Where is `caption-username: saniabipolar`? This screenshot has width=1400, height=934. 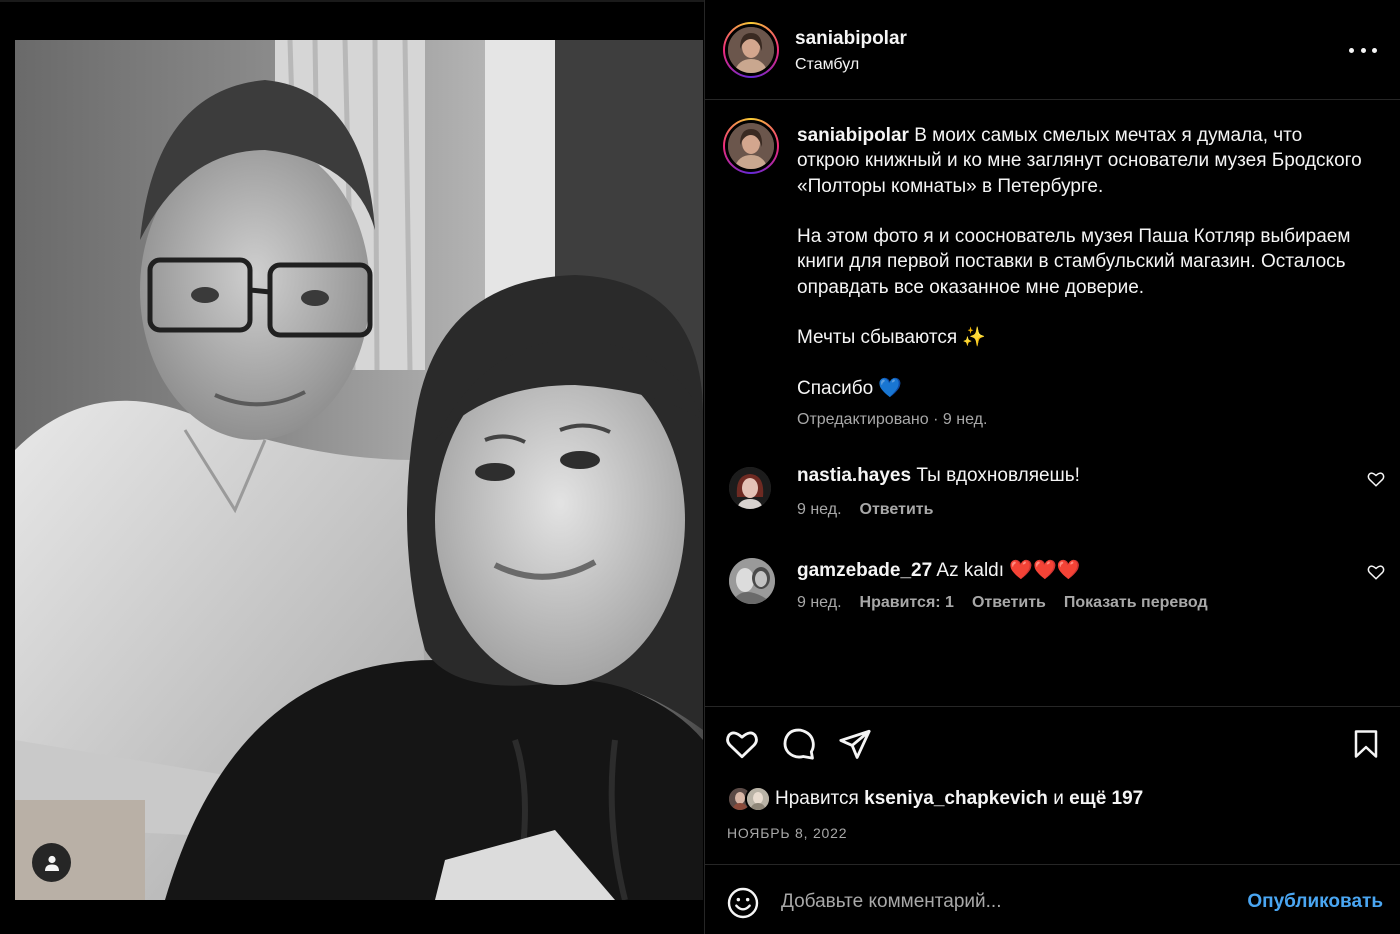
caption-username: saniabipolar is located at coordinates (853, 135).